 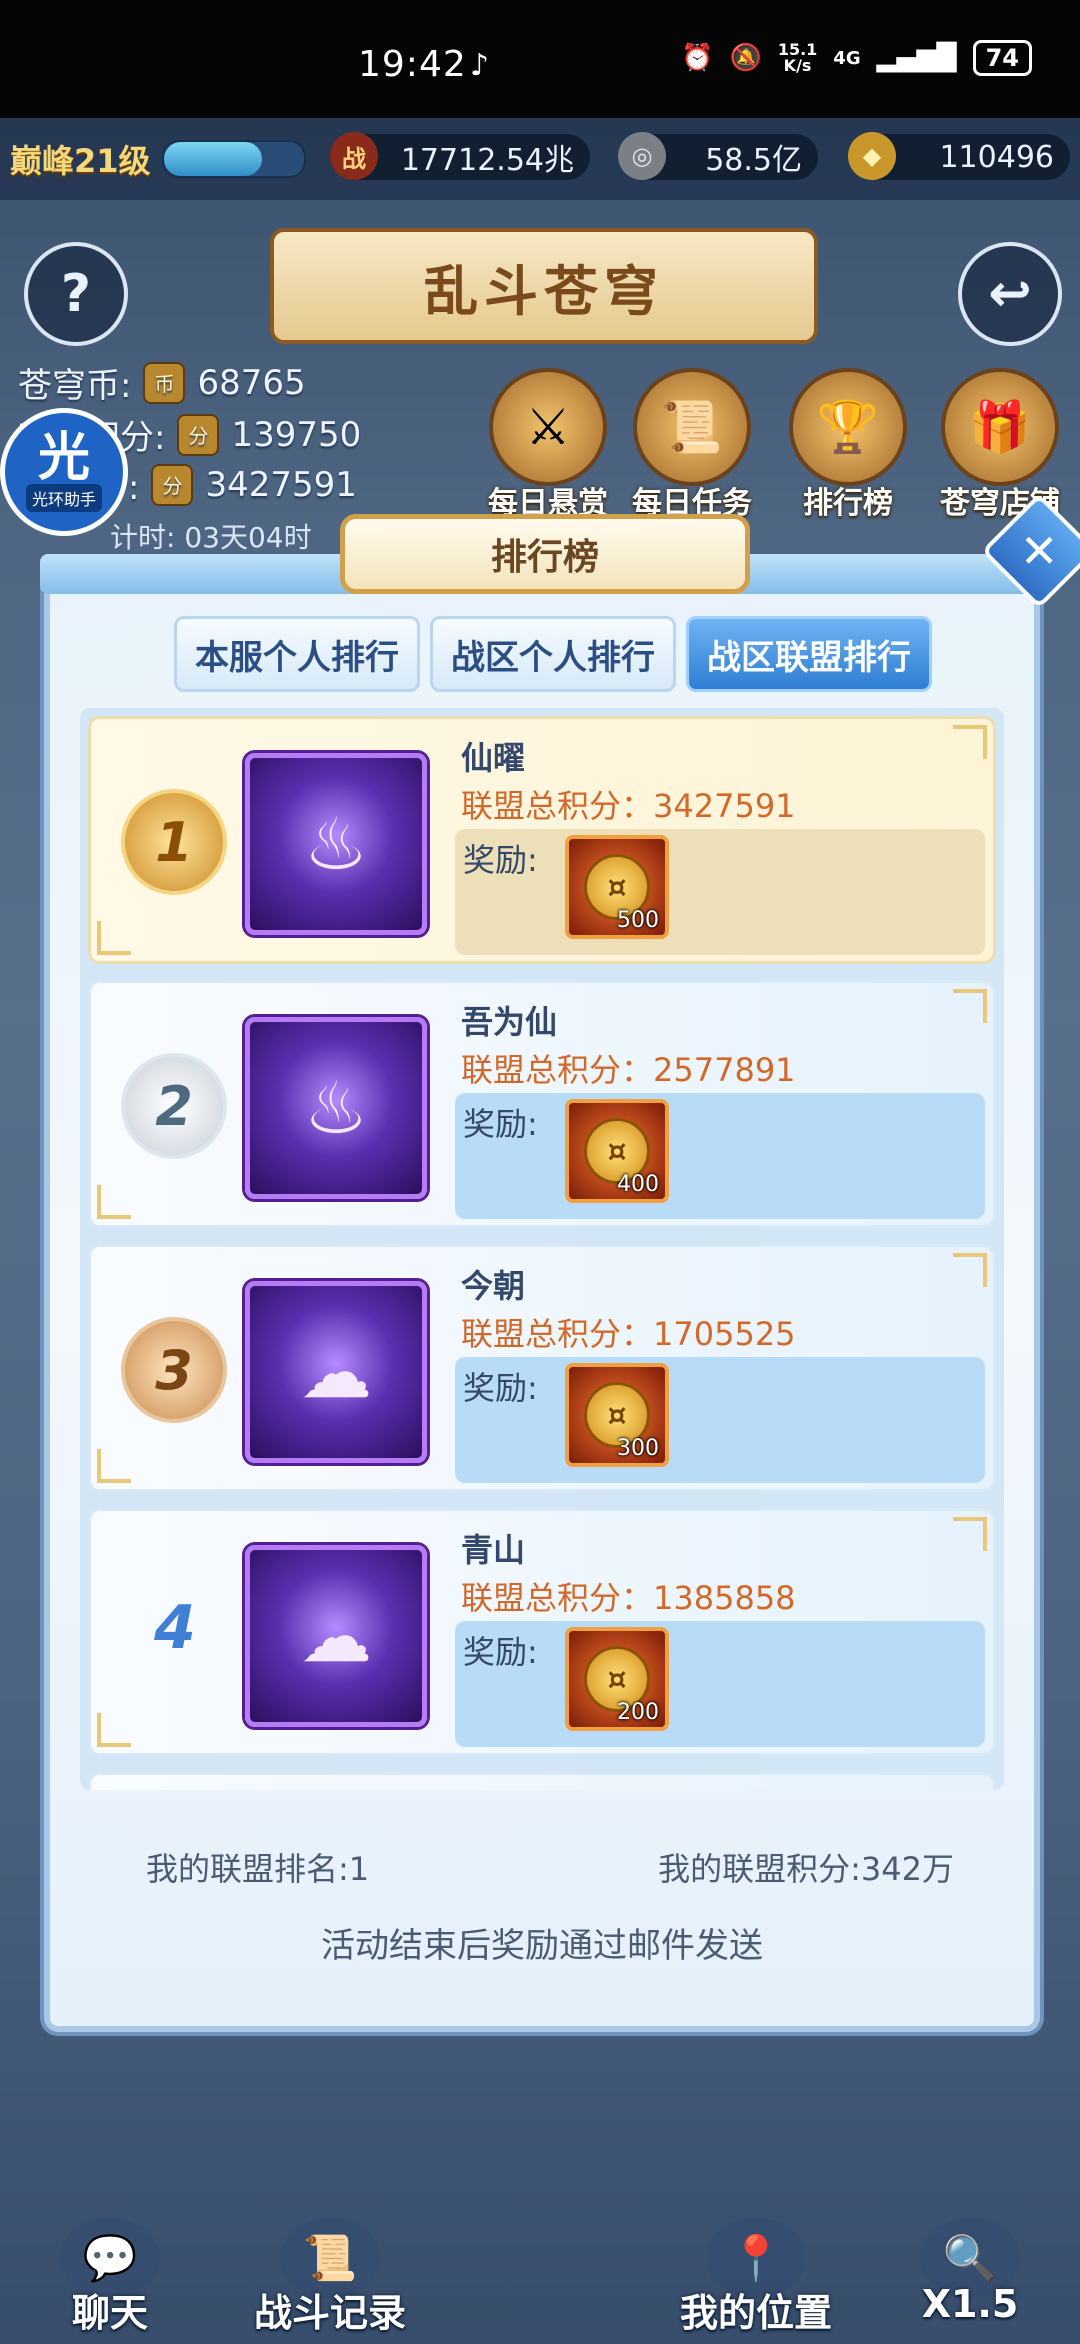 I want to click on daily-bounty-button: ⚔ 每日悬赏, so click(x=548, y=445).